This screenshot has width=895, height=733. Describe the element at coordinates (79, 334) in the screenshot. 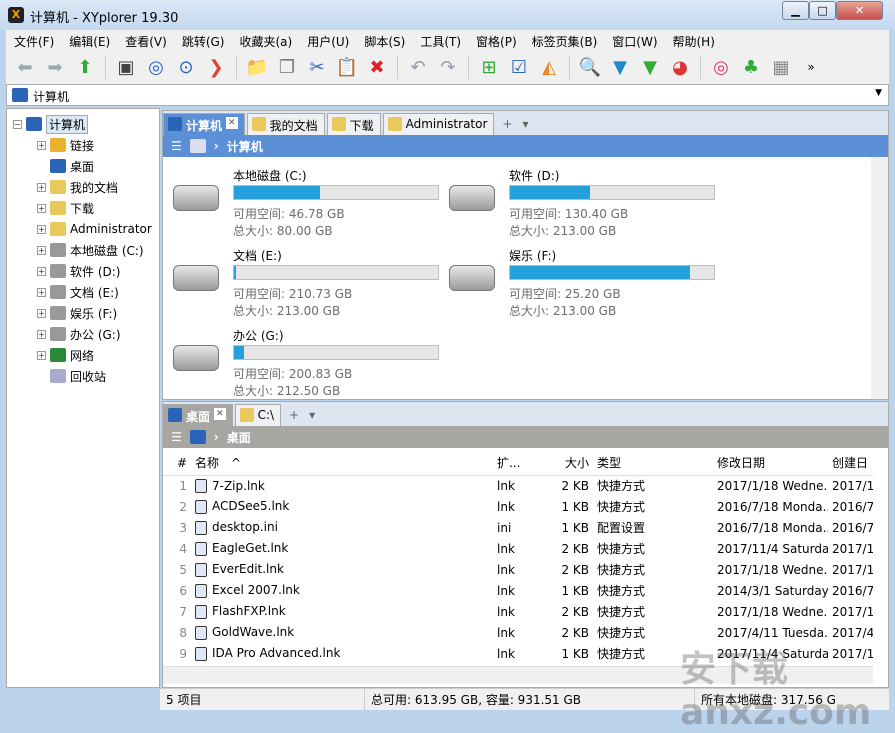

I see `tree-node: + 办公 (G:)` at that location.